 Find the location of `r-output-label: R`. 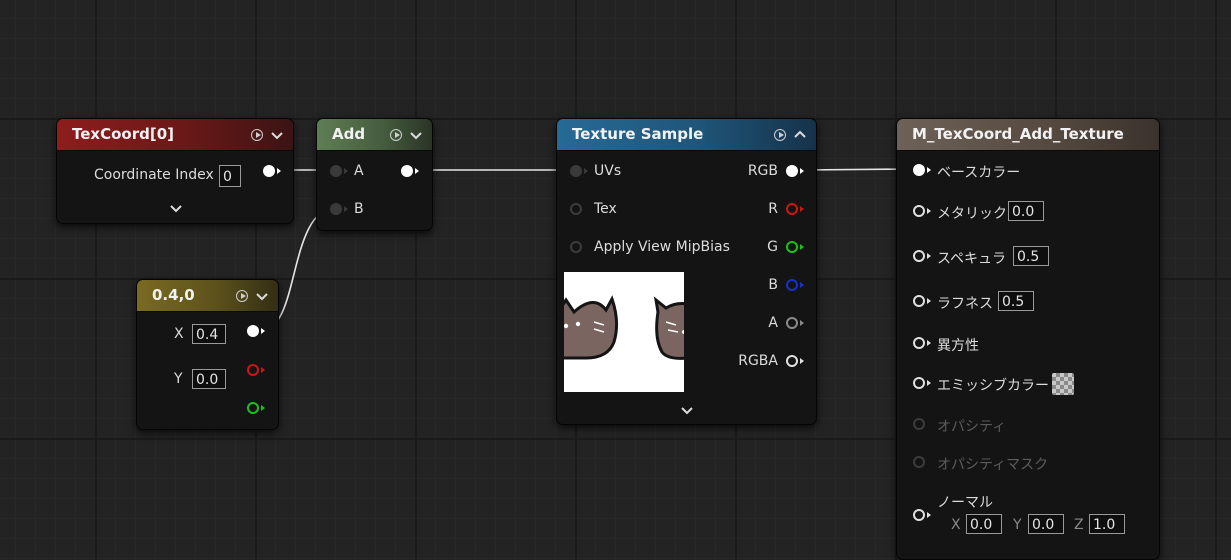

r-output-label: R is located at coordinates (773, 209).